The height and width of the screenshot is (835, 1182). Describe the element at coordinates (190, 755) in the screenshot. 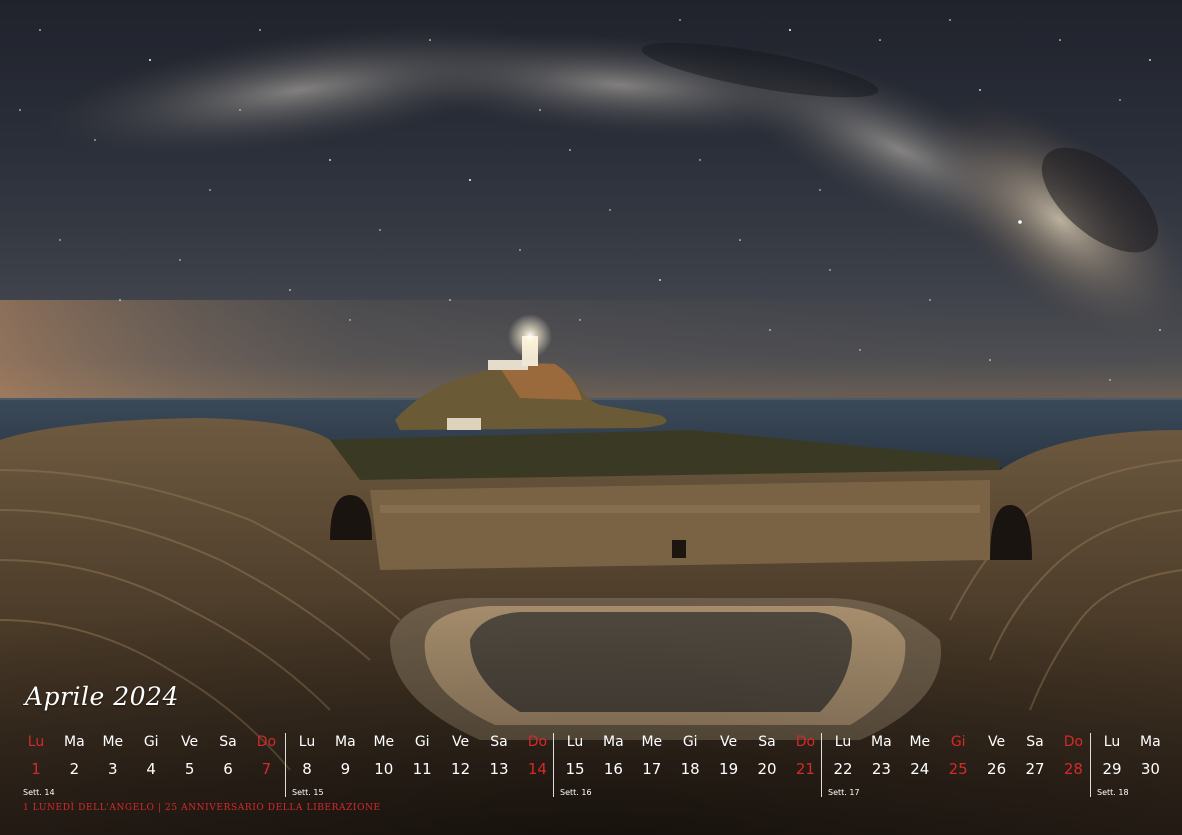

I see `day-cell: Ve 5` at that location.